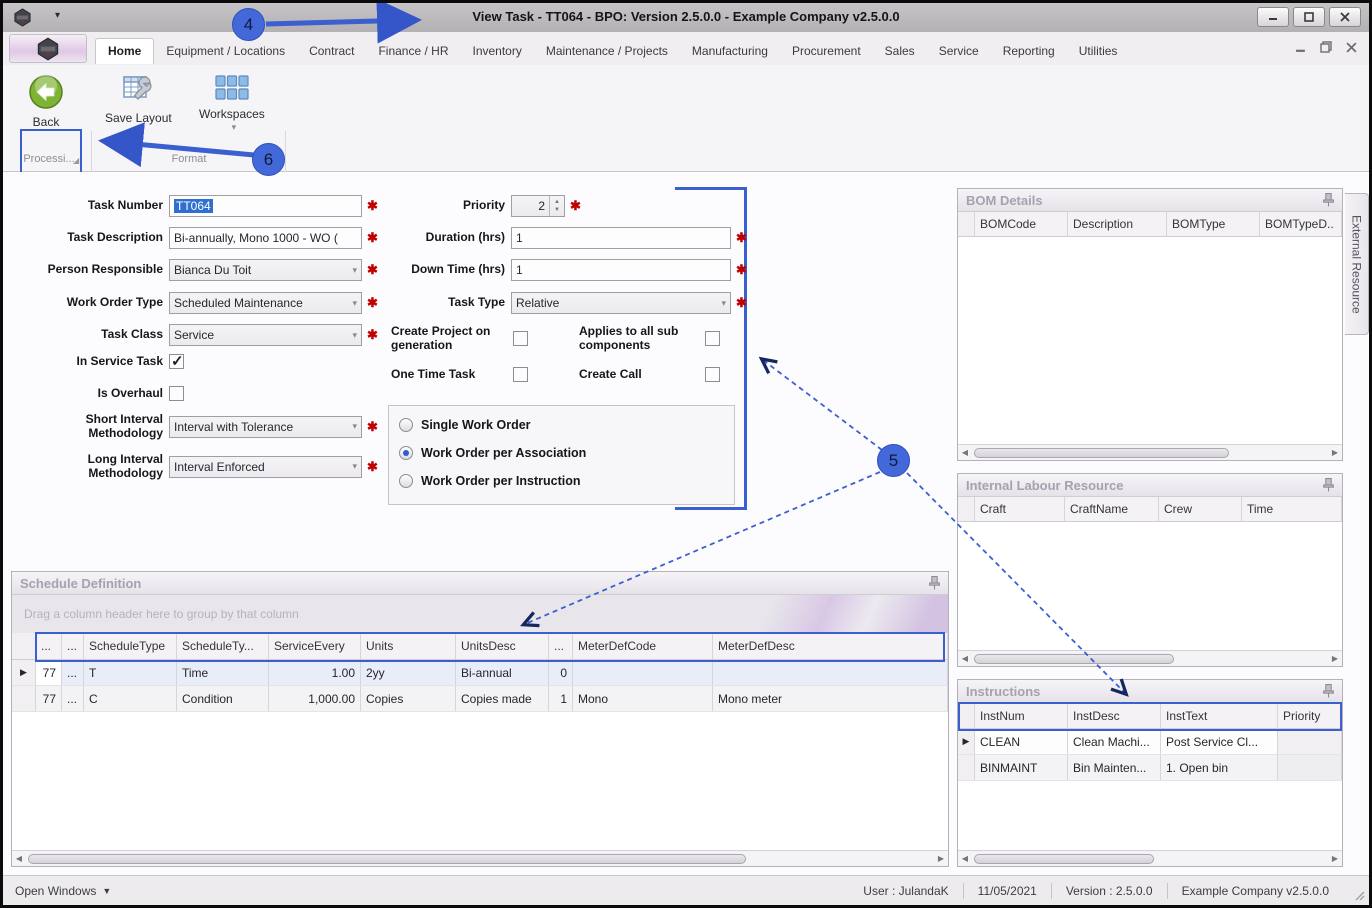  What do you see at coordinates (1351, 47) in the screenshot?
I see `mdi-close-icon` at bounding box center [1351, 47].